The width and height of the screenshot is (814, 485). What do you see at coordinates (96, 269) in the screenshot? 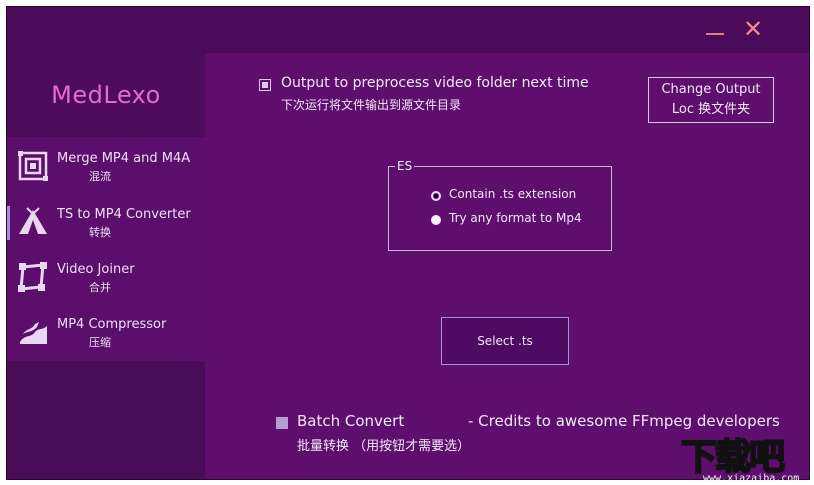
I see `sidebar-item-label: Video Joiner` at bounding box center [96, 269].